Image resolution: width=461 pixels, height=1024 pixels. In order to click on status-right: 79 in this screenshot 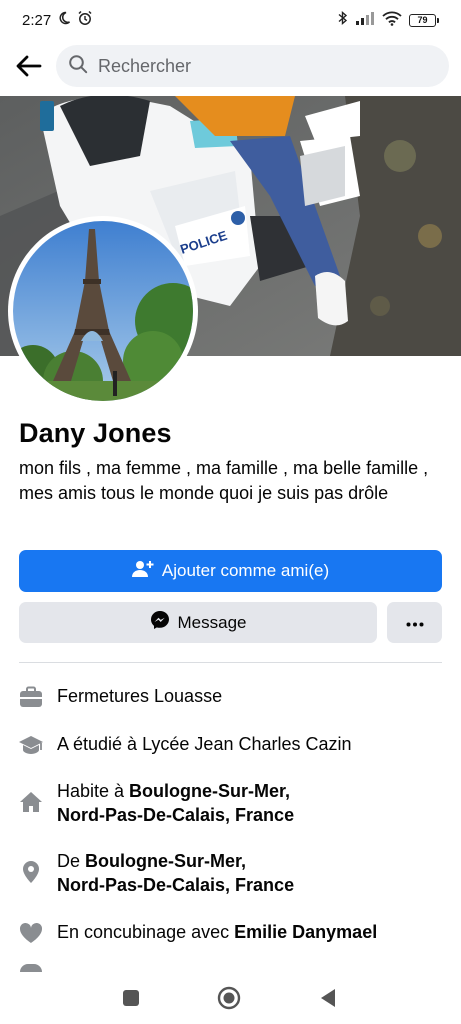, I will do `click(388, 20)`.